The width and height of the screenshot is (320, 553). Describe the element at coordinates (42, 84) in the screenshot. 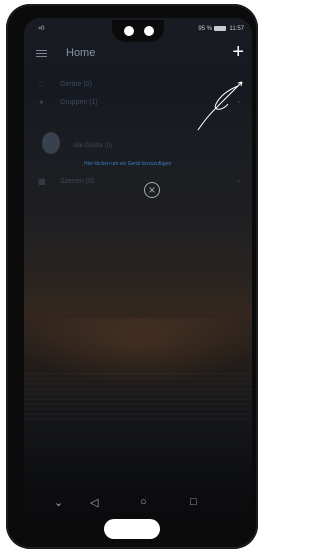

I see `bulb-icon: ♡` at that location.